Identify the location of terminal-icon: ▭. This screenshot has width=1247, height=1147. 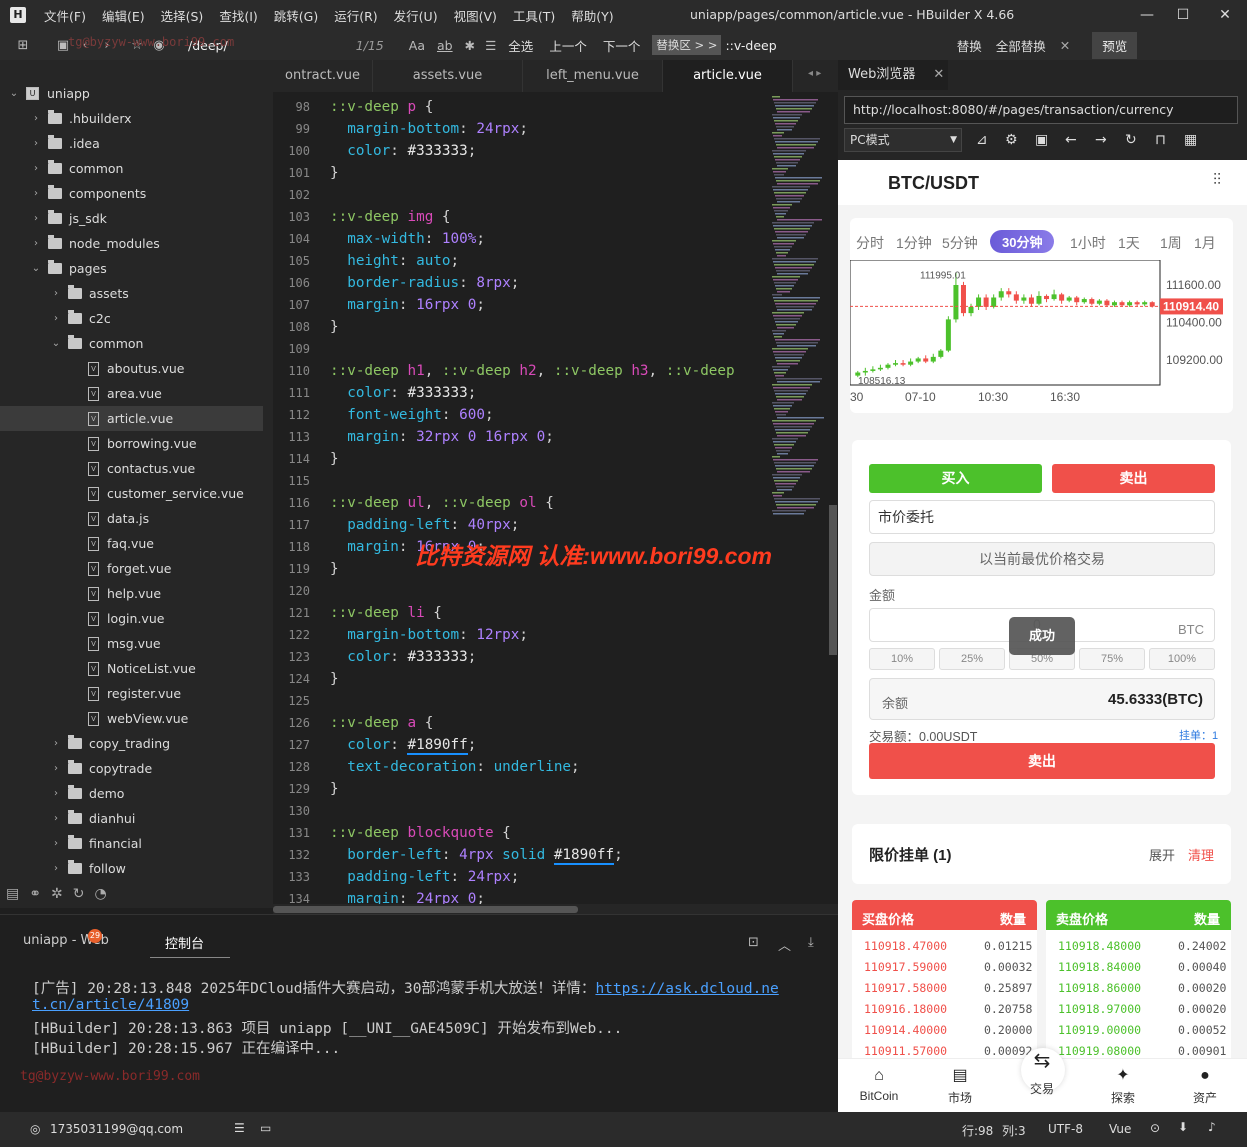
(265, 1128).